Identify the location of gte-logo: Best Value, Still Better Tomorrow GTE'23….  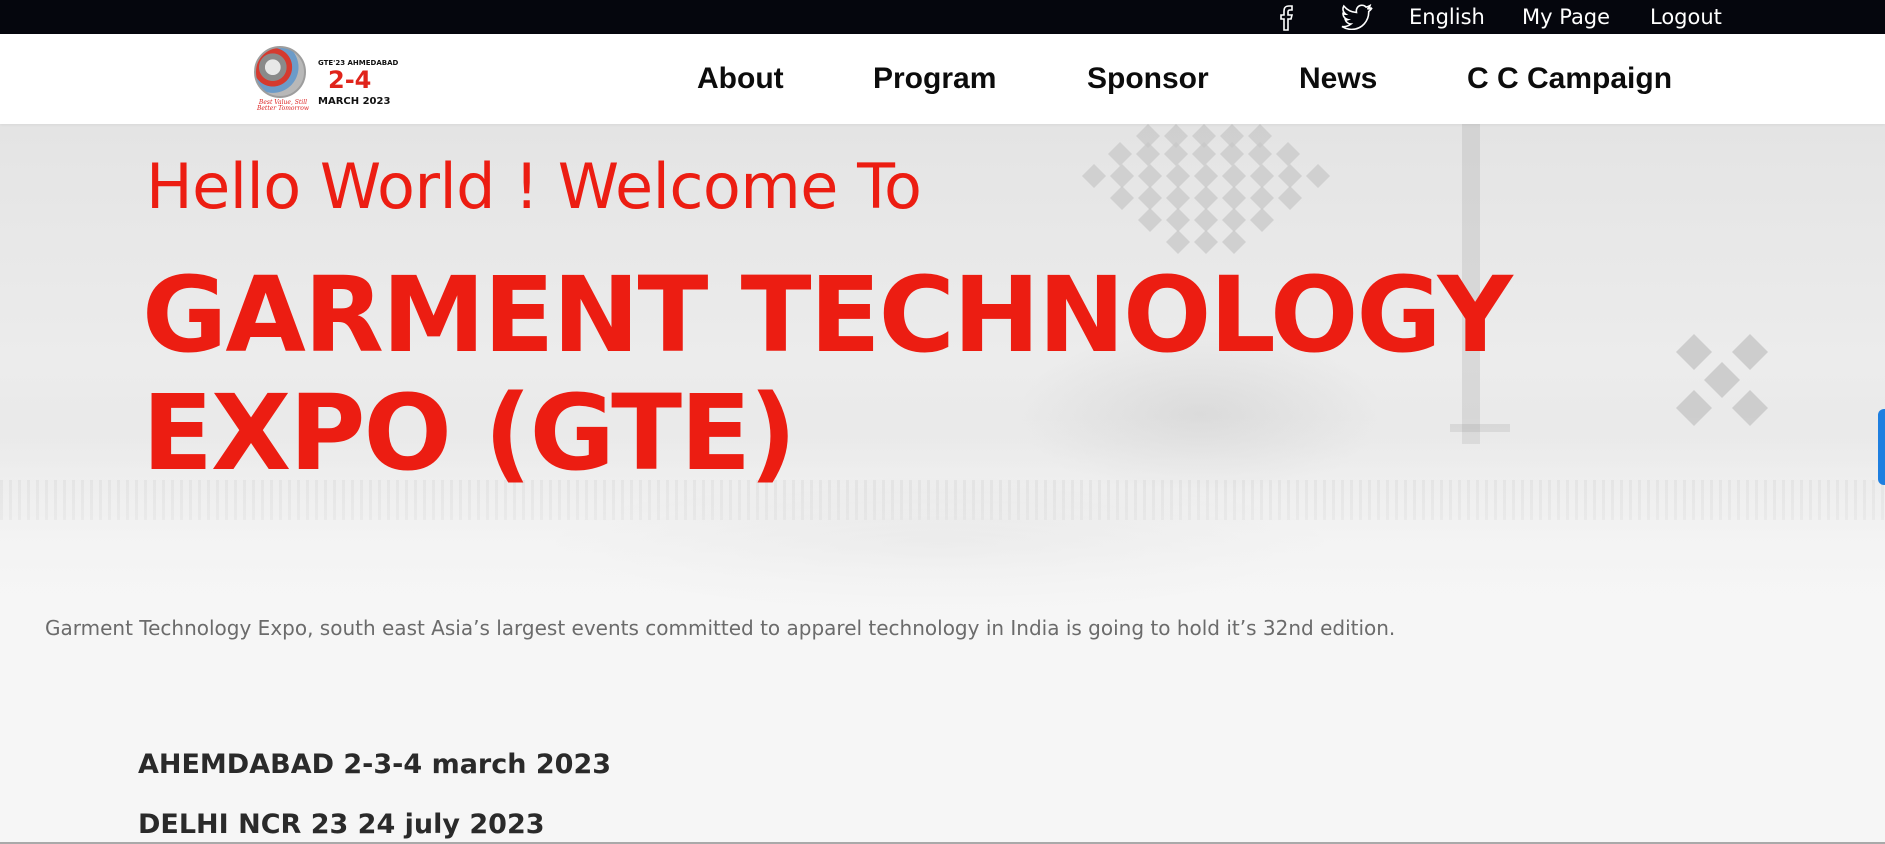
(324, 78).